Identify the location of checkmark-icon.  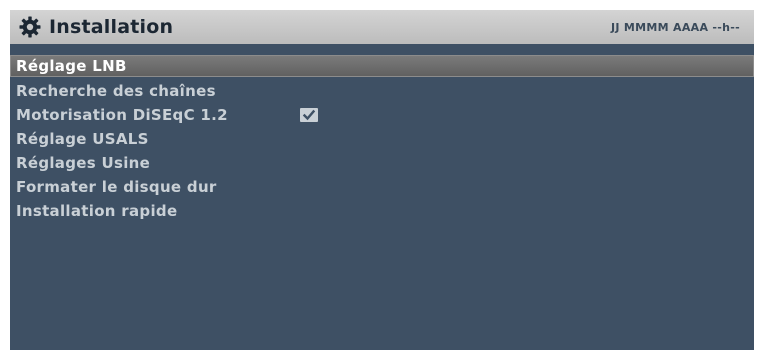
(309, 115).